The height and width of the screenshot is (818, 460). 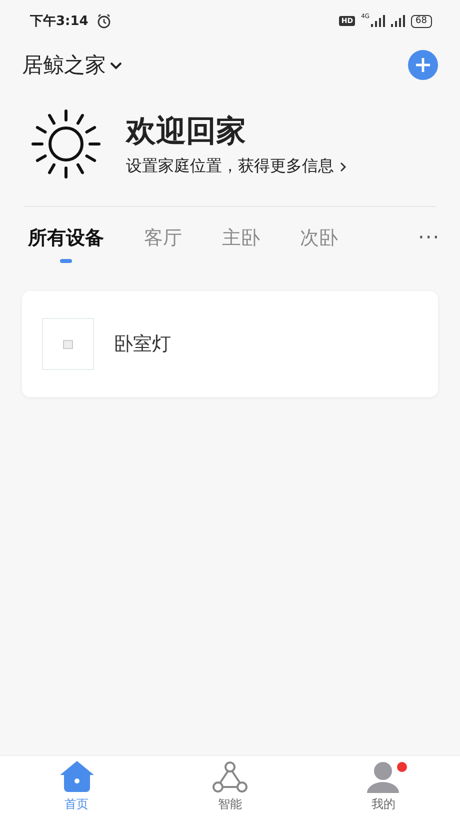 I want to click on status-time: 下午3:14, so click(x=59, y=21).